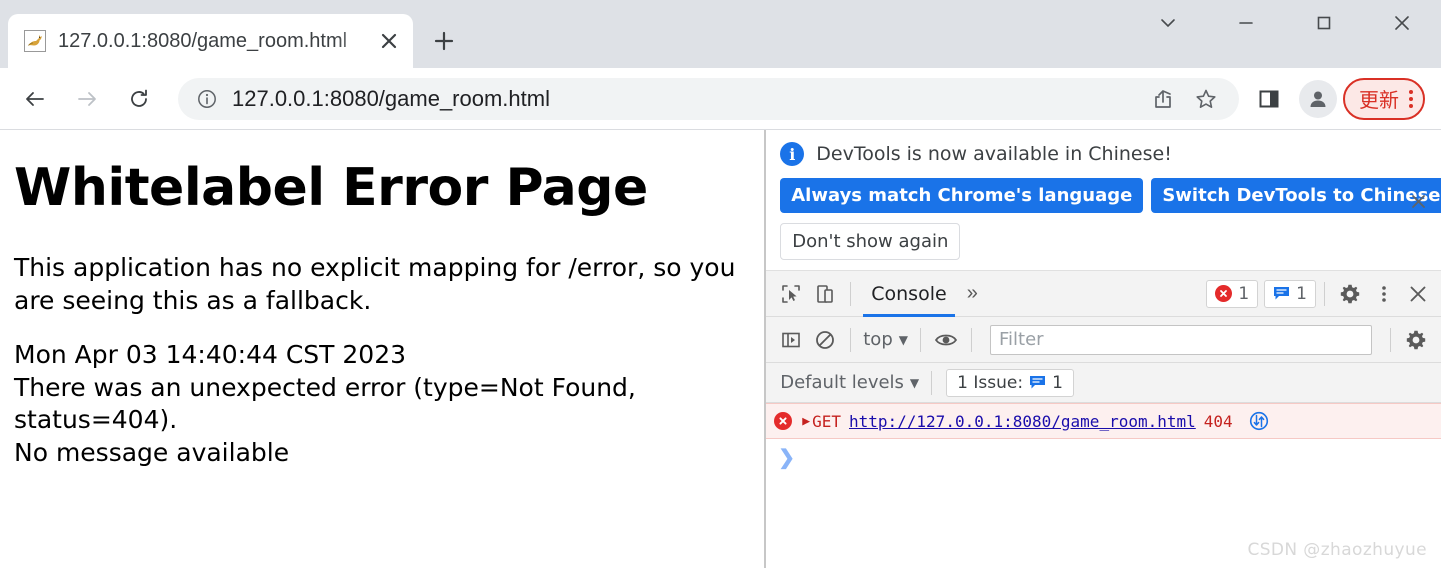 The width and height of the screenshot is (1441, 568). Describe the element at coordinates (1418, 294) in the screenshot. I see `close-devtools-icon` at that location.